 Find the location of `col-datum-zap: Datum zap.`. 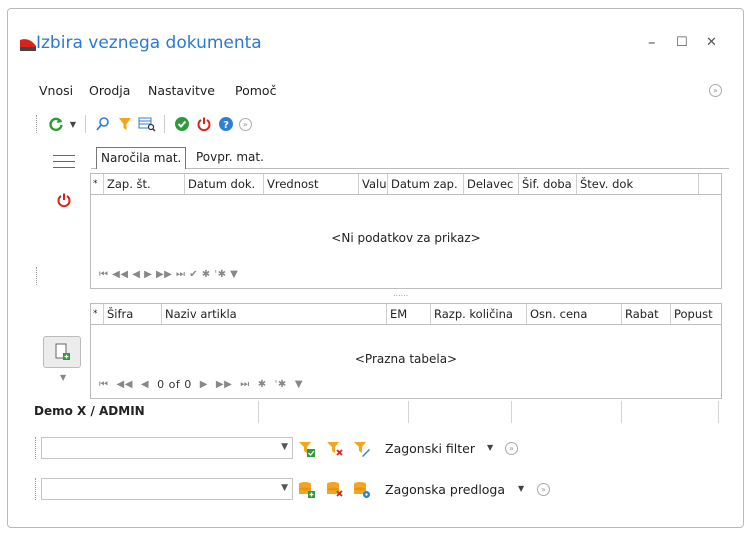

col-datum-zap: Datum zap. is located at coordinates (426, 184).